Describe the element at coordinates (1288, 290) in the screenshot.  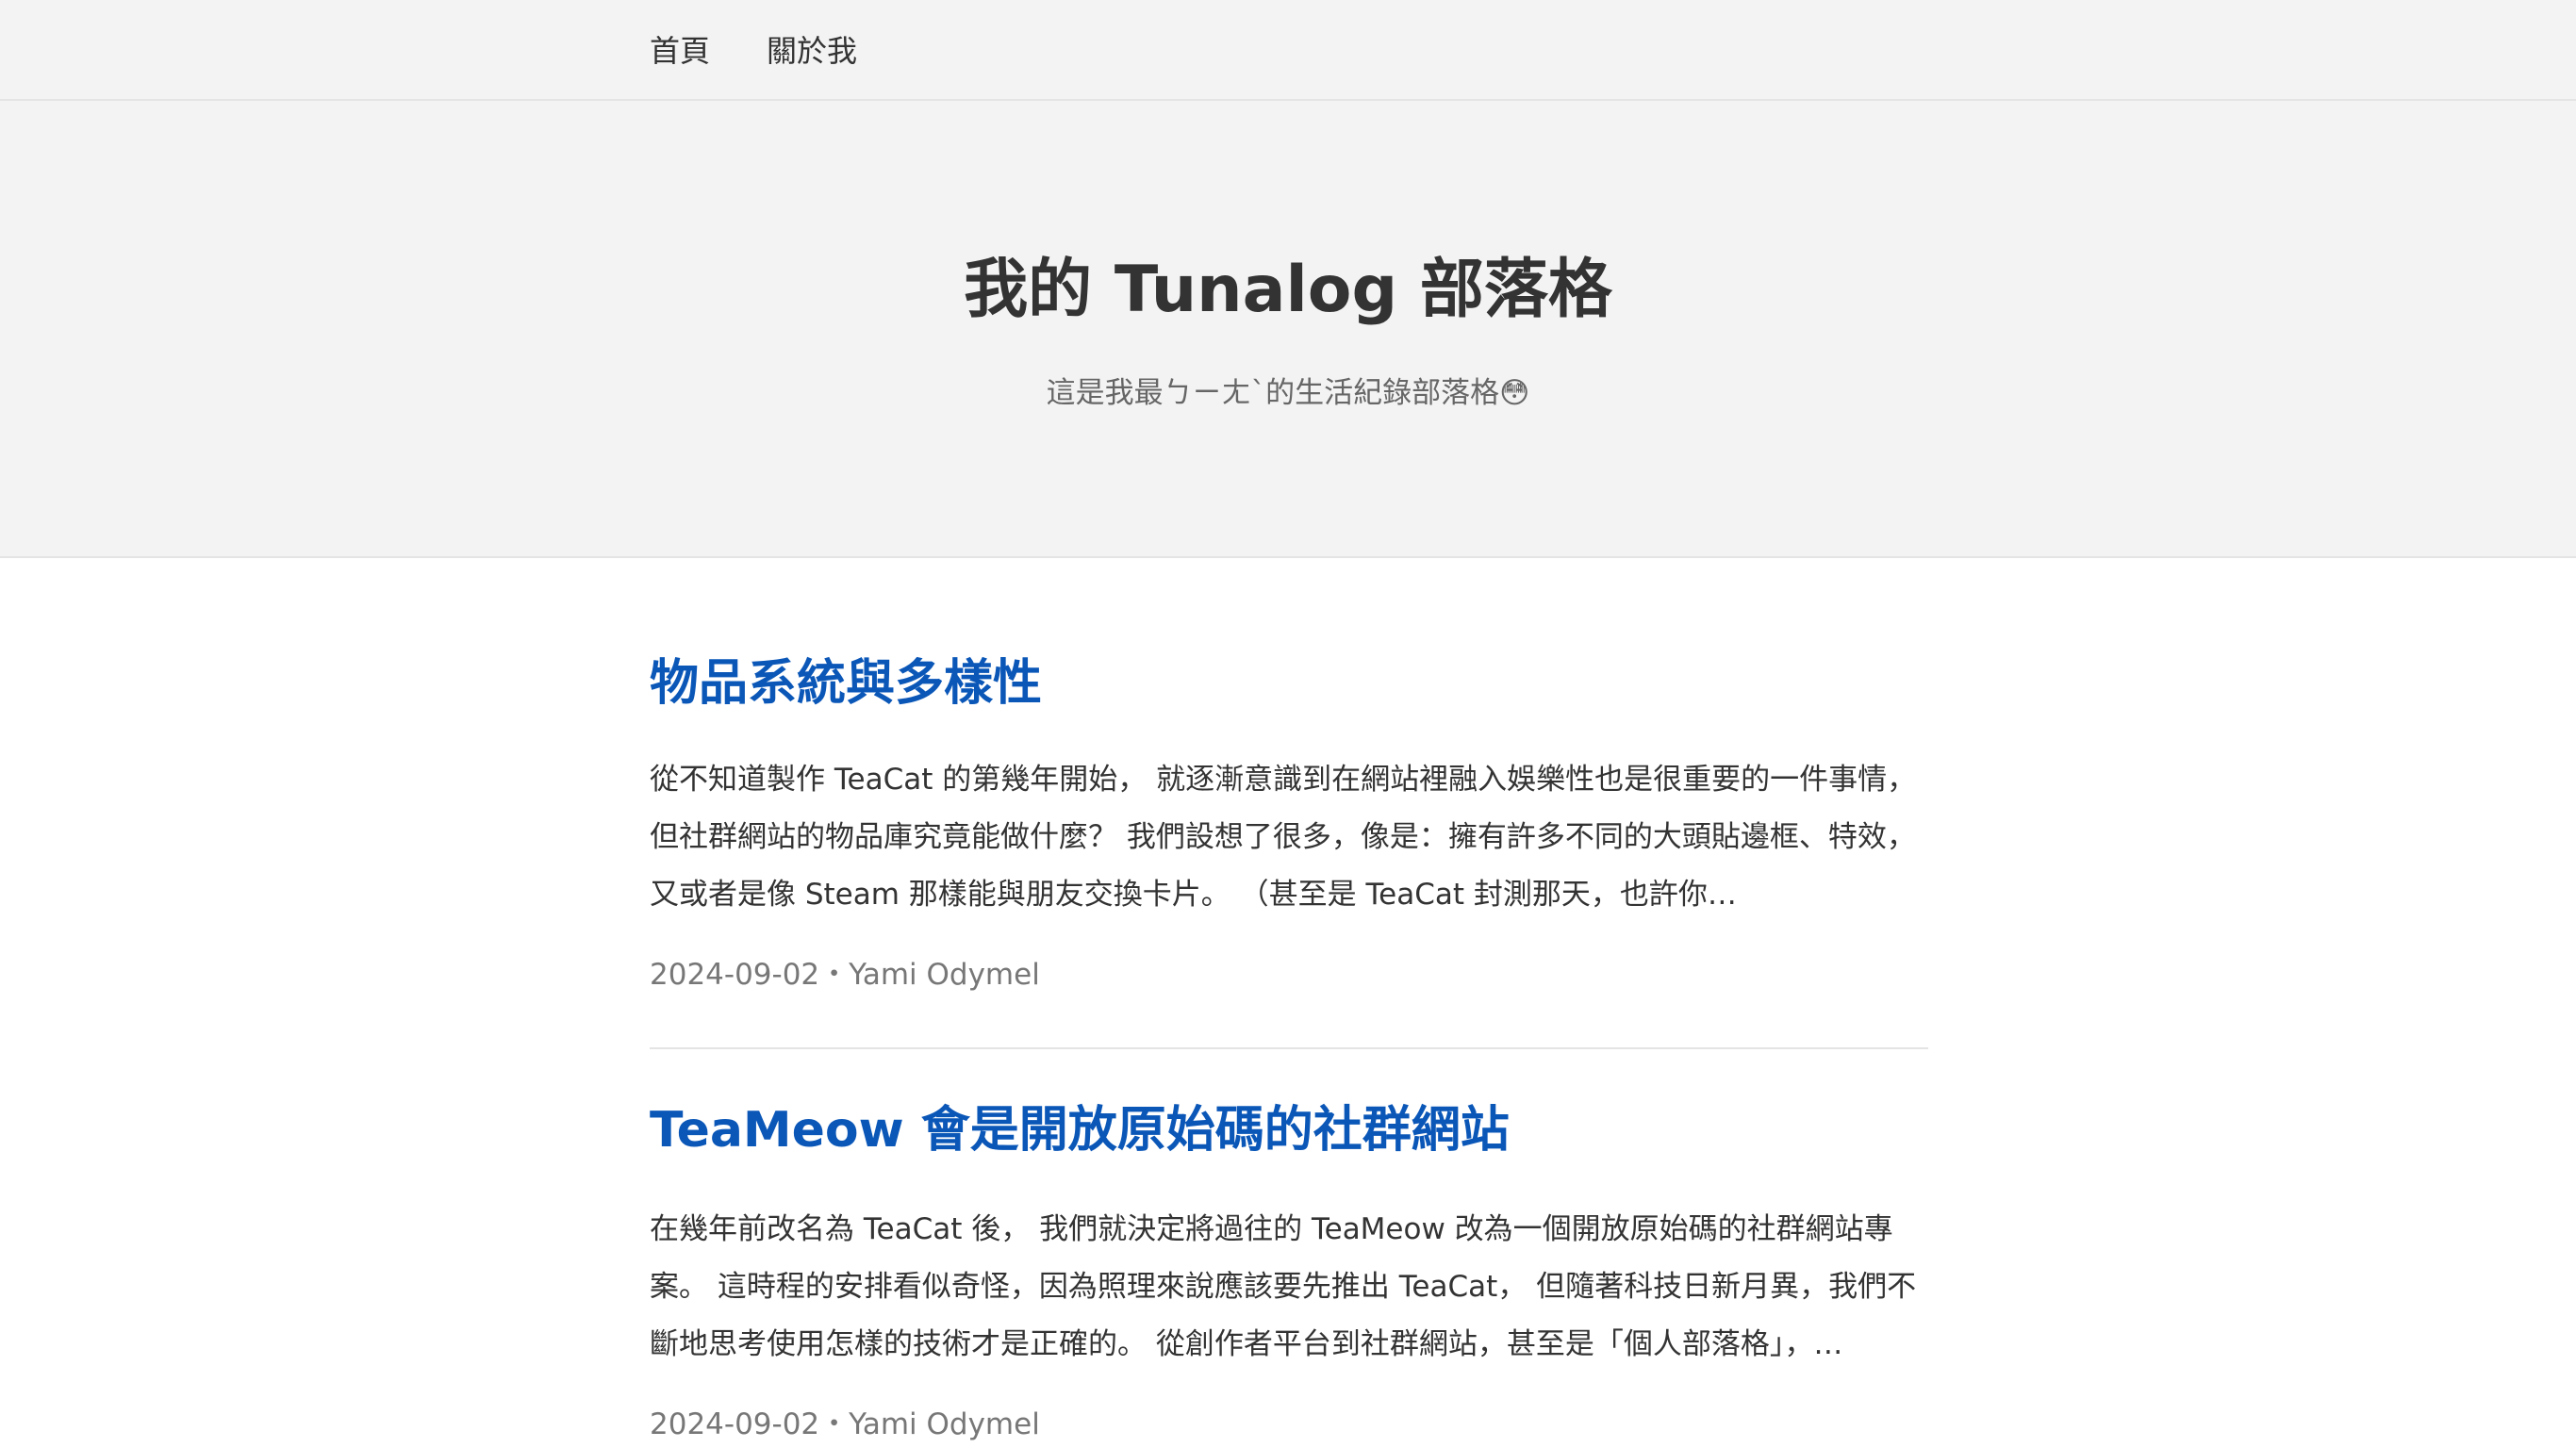
I see `blog-title: 我的 Tunalog 部落格` at that location.